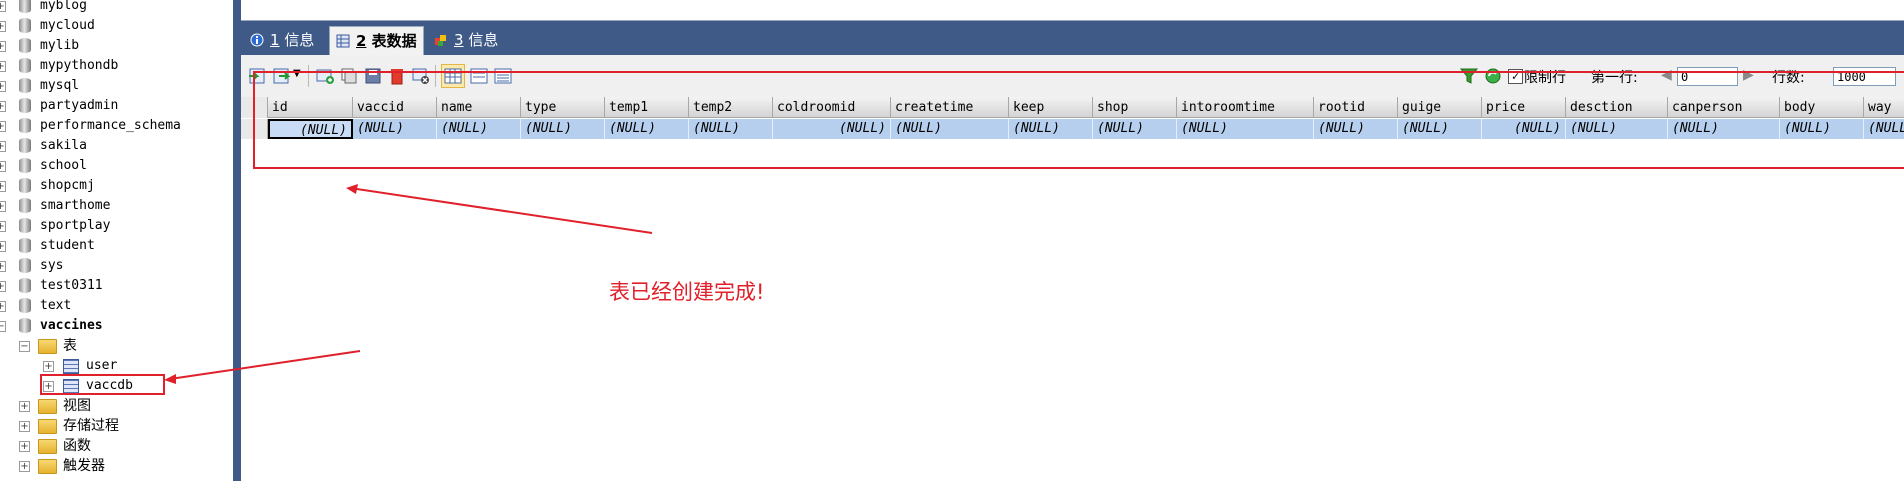  Describe the element at coordinates (349, 76) in the screenshot. I see `duplicate-row-icon` at that location.